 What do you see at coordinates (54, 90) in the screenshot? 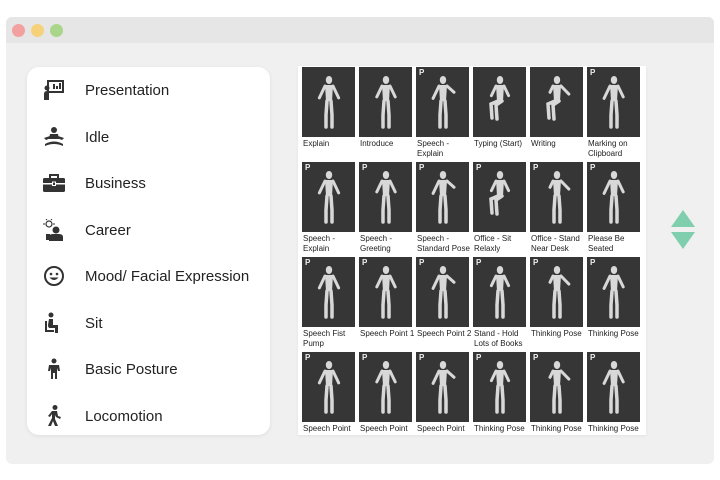
I see `presentation-icon` at bounding box center [54, 90].